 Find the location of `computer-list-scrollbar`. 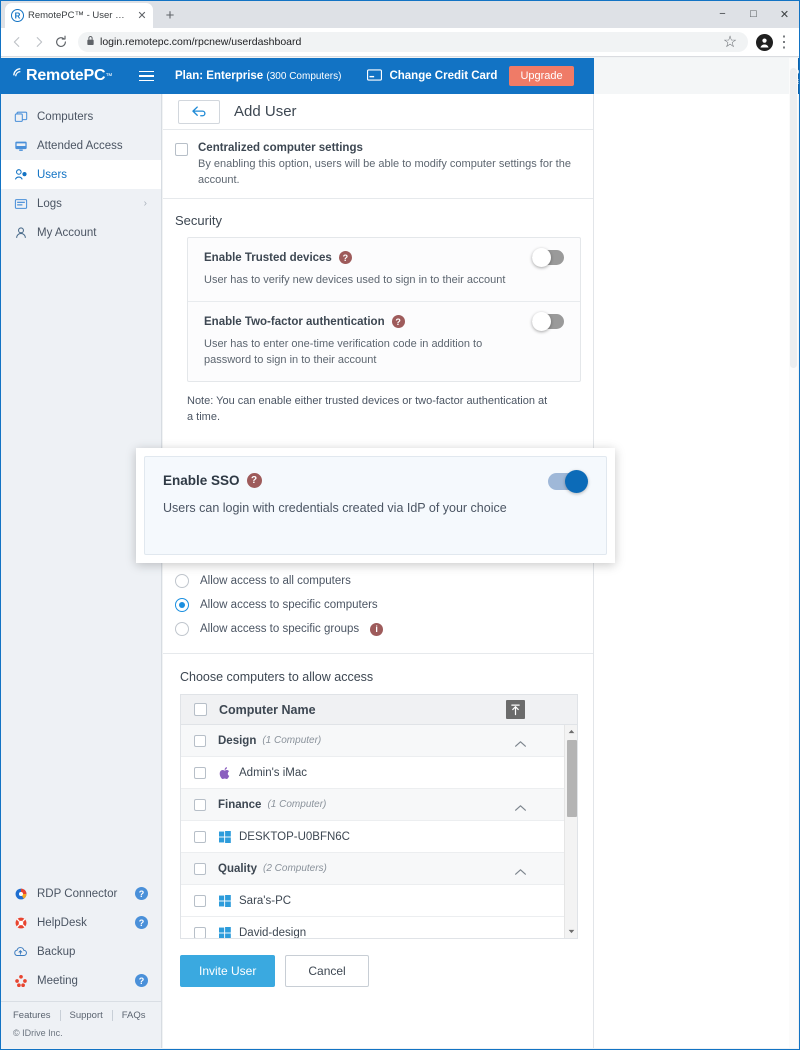

computer-list-scrollbar is located at coordinates (570, 831).